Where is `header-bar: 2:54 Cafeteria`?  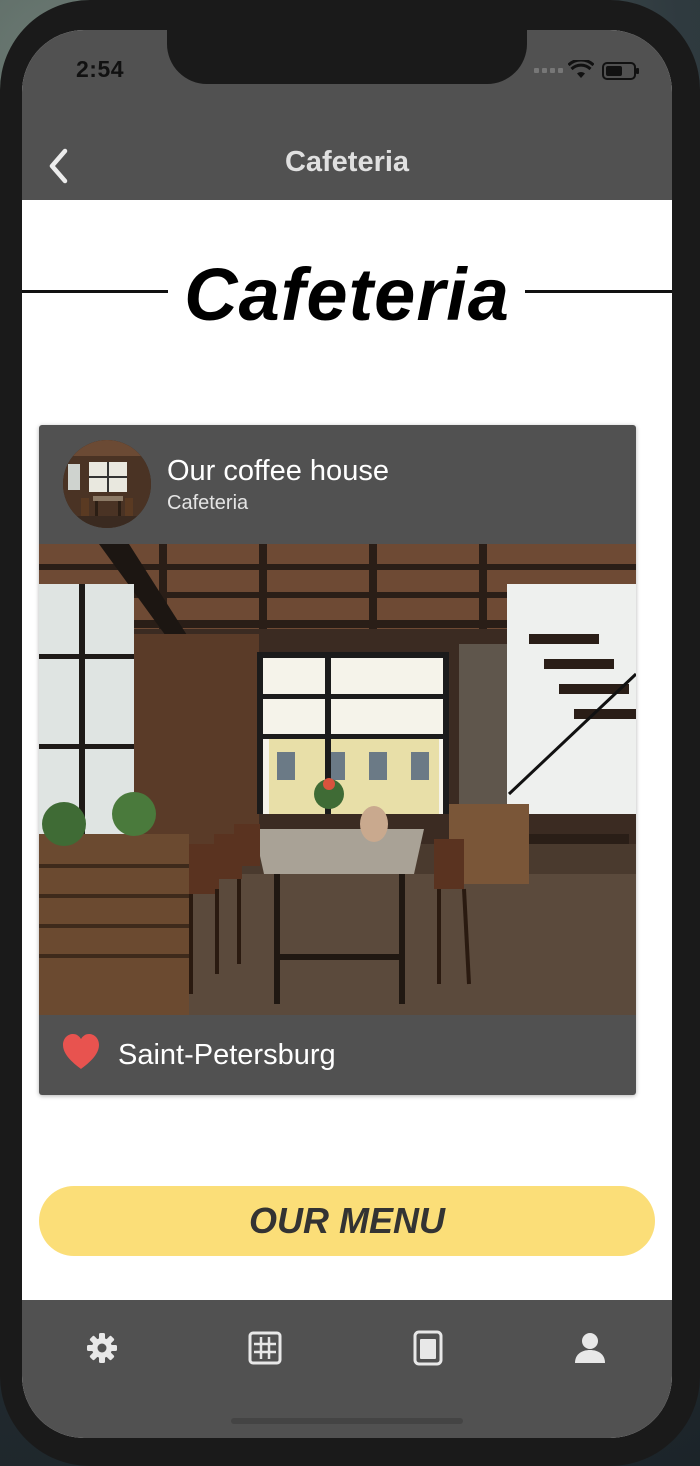 header-bar: 2:54 Cafeteria is located at coordinates (347, 115).